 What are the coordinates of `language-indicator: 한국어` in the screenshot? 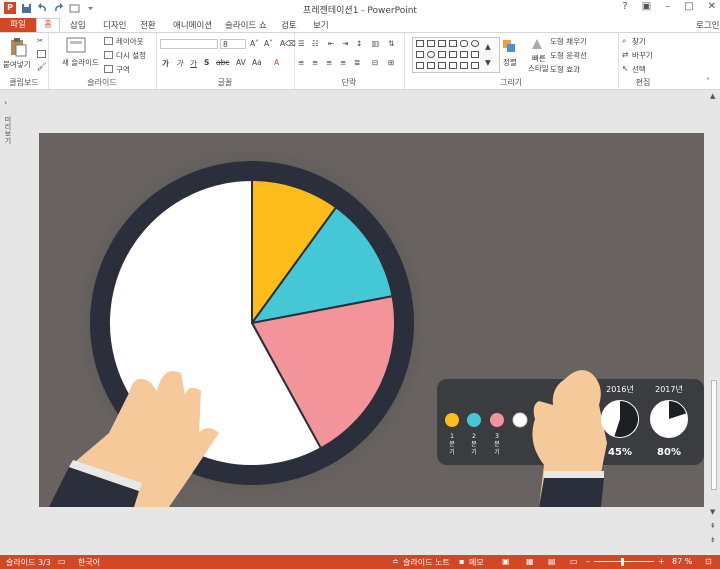 It's located at (89, 562).